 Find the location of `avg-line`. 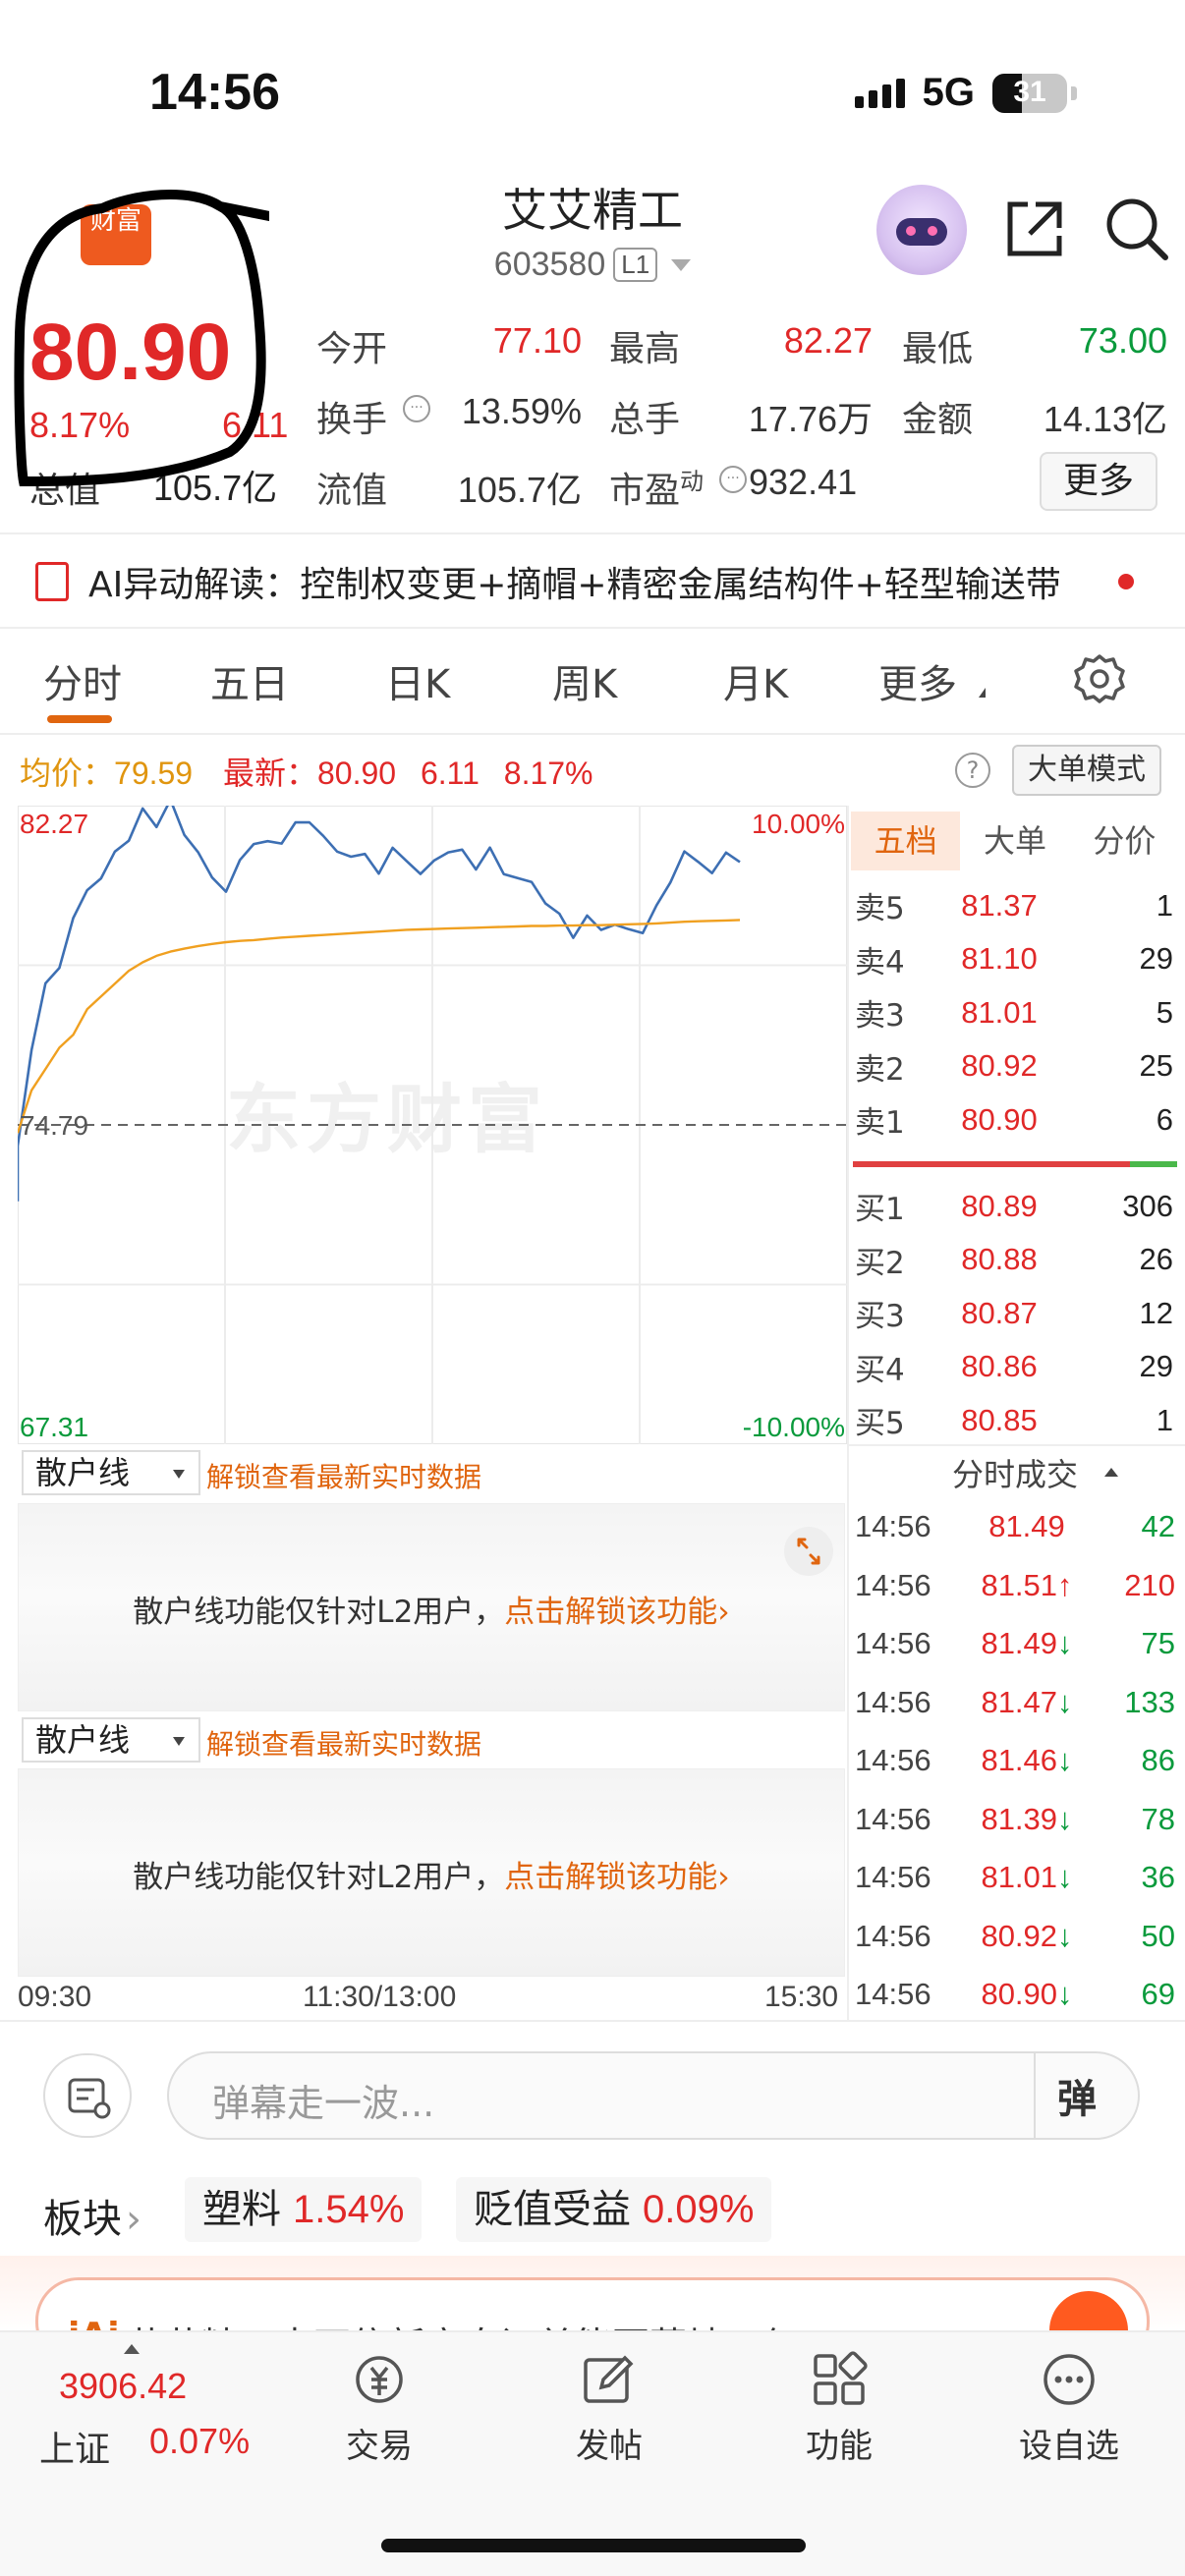

avg-line is located at coordinates (380, 1026).